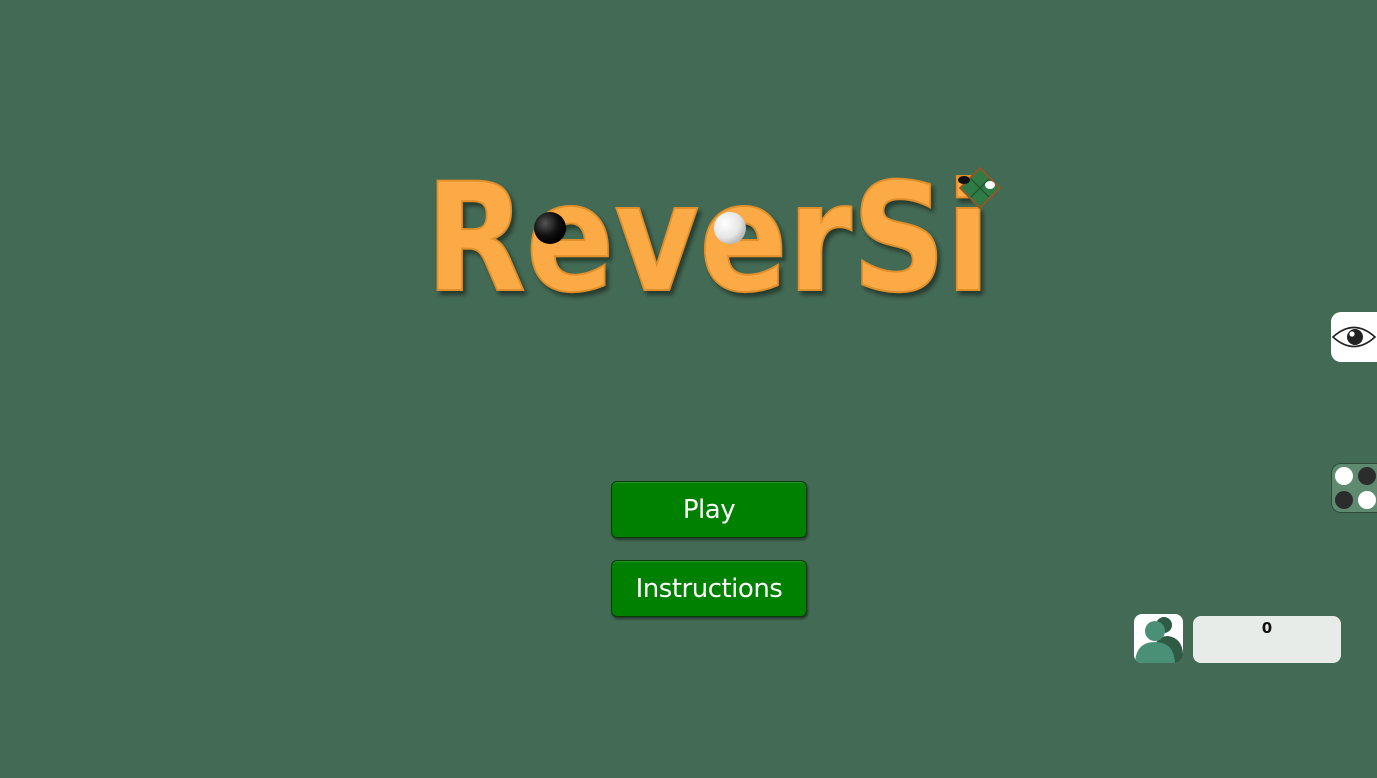 The height and width of the screenshot is (778, 1377). What do you see at coordinates (550, 228) in the screenshot?
I see `logo-black-disc` at bounding box center [550, 228].